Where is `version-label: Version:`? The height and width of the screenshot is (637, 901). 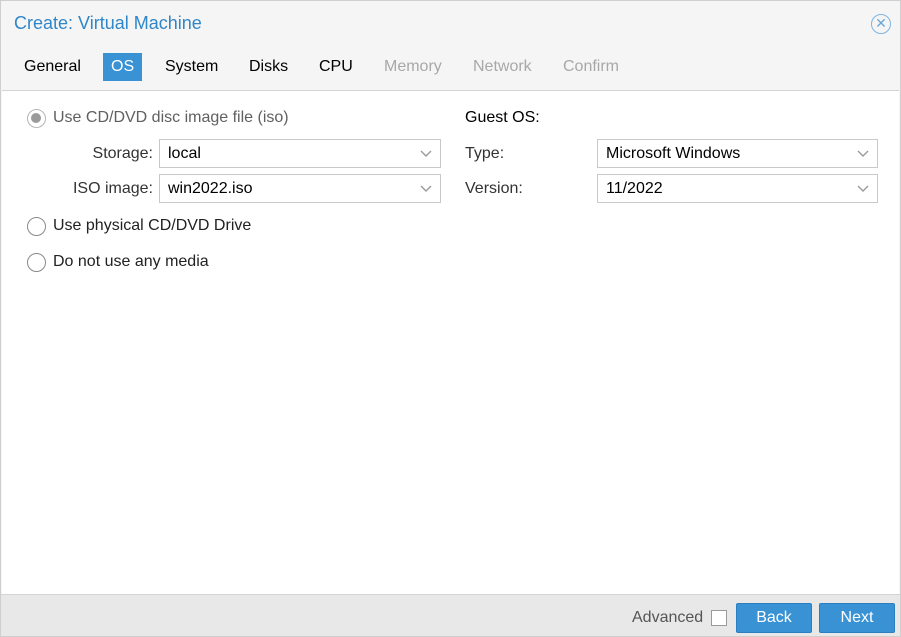
version-label: Version: is located at coordinates (494, 188).